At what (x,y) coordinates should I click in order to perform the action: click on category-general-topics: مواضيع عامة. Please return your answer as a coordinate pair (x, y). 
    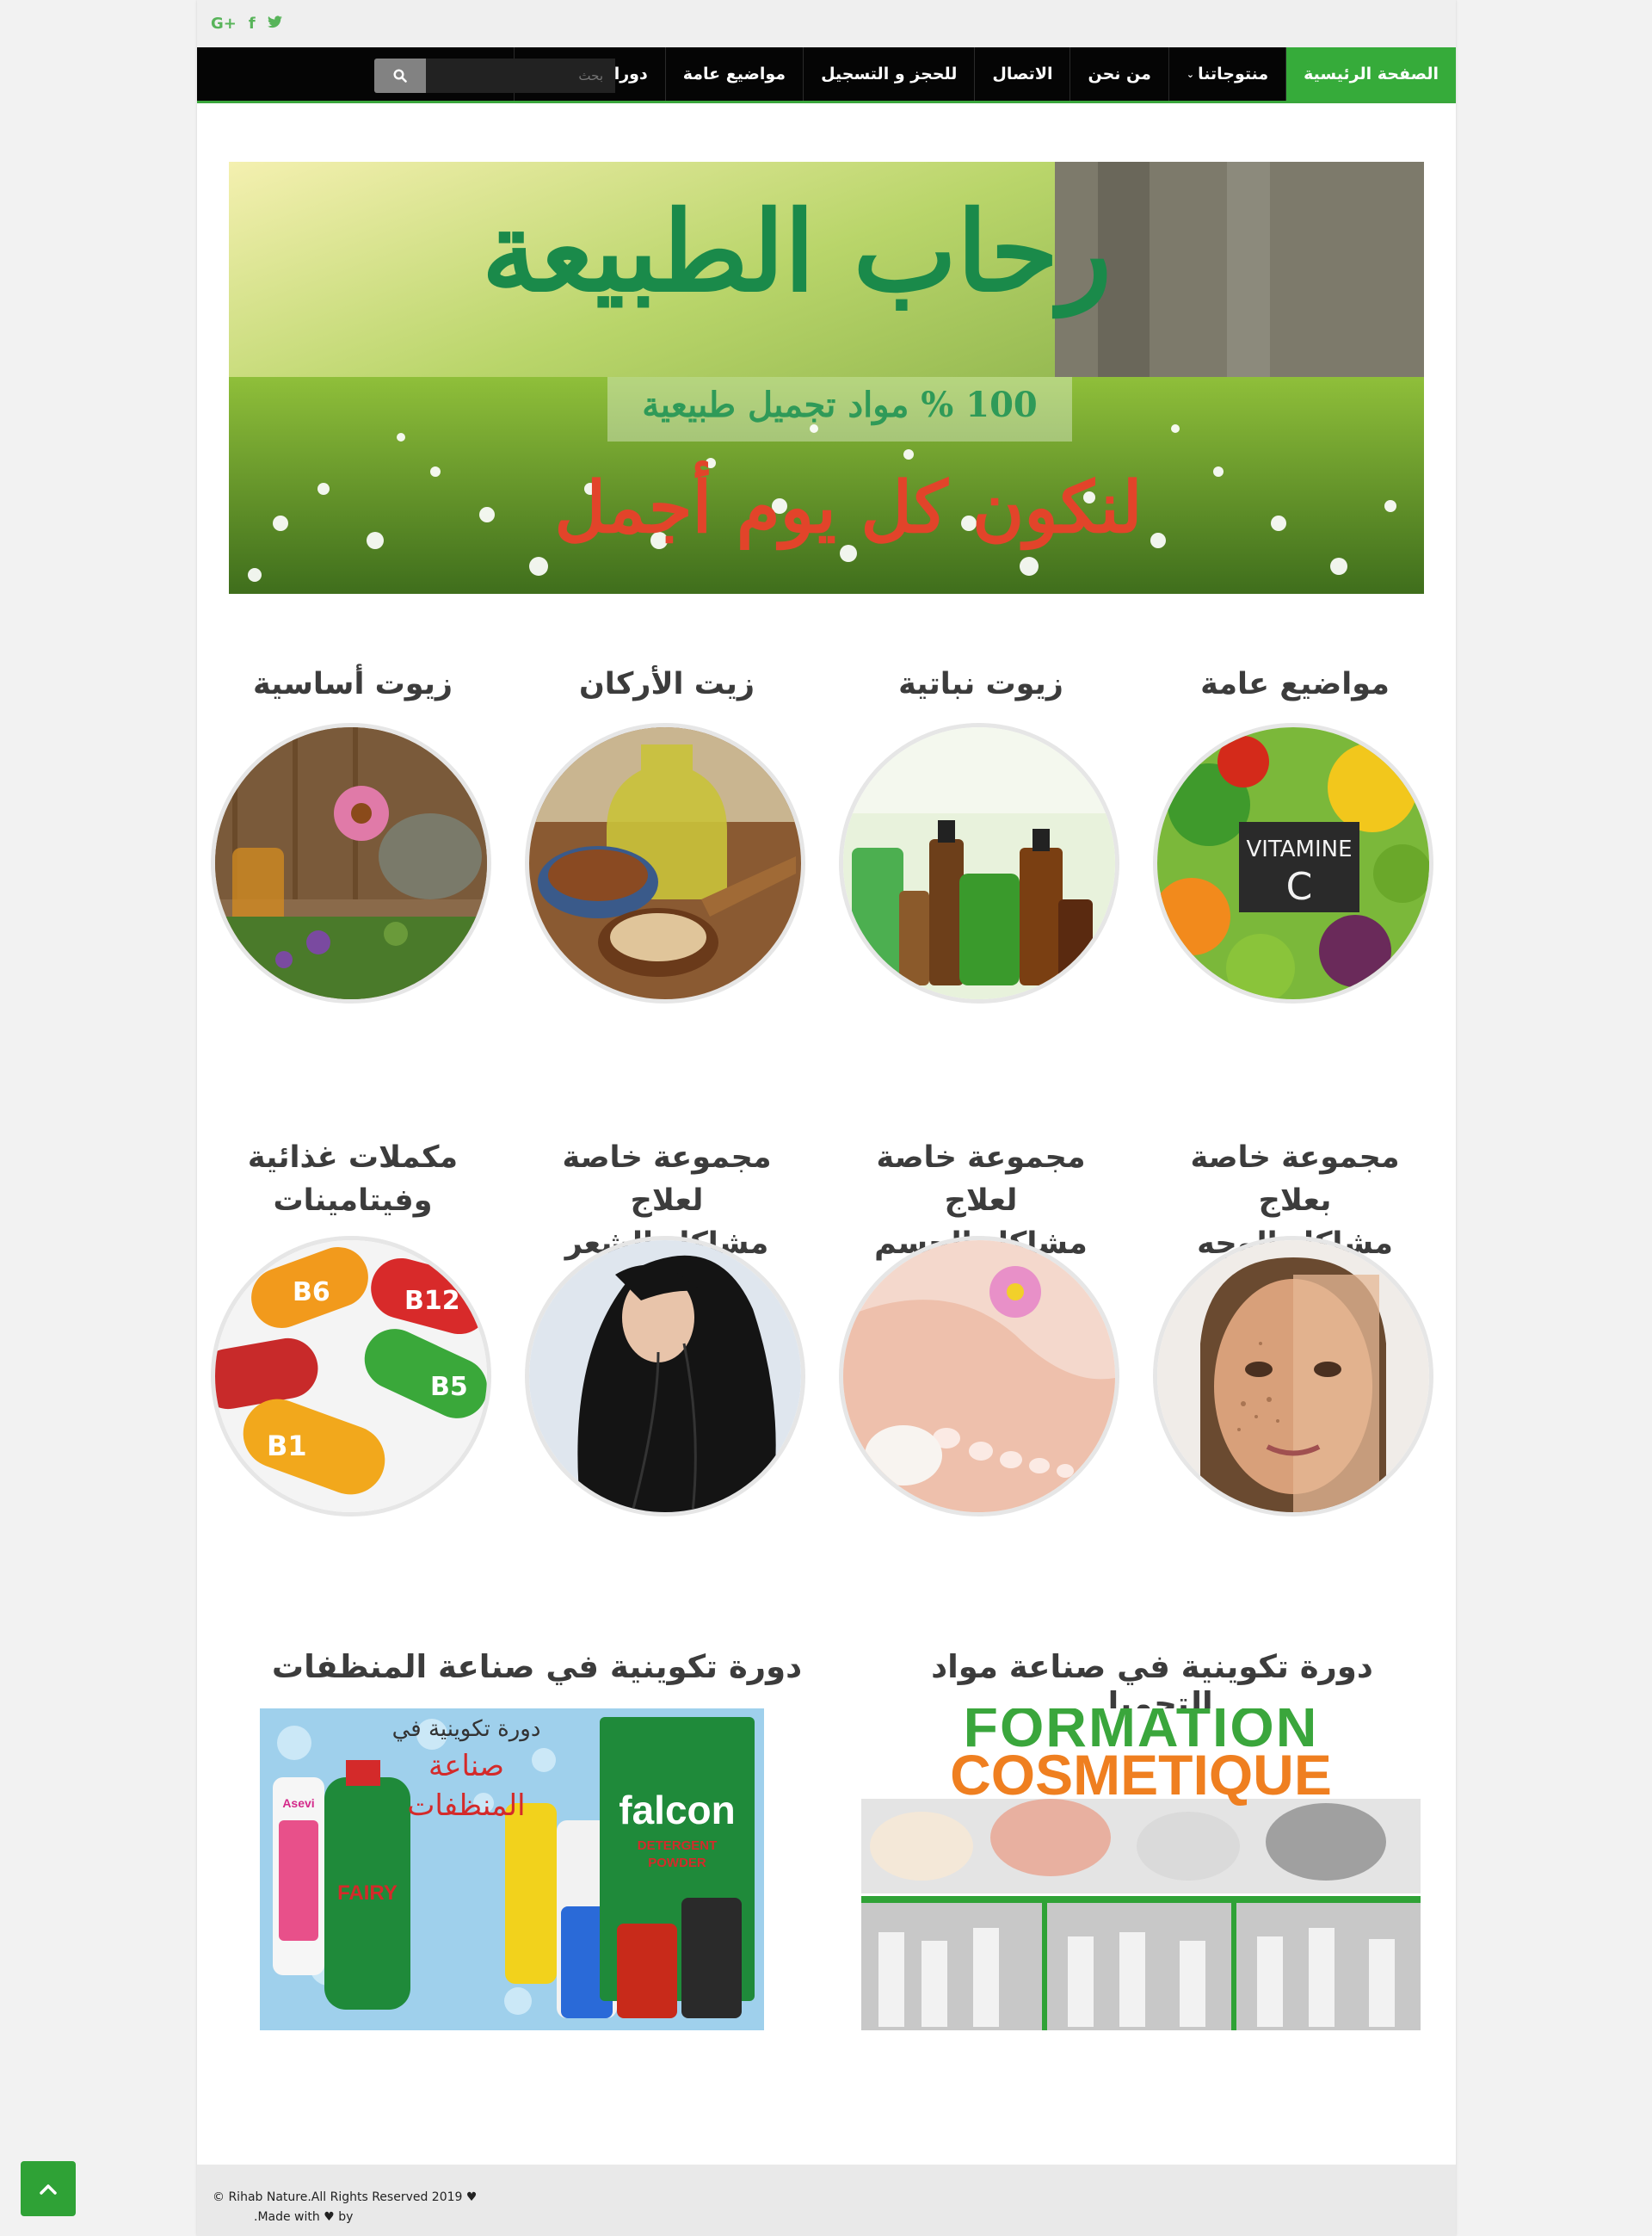
    Looking at the image, I should click on (1295, 684).